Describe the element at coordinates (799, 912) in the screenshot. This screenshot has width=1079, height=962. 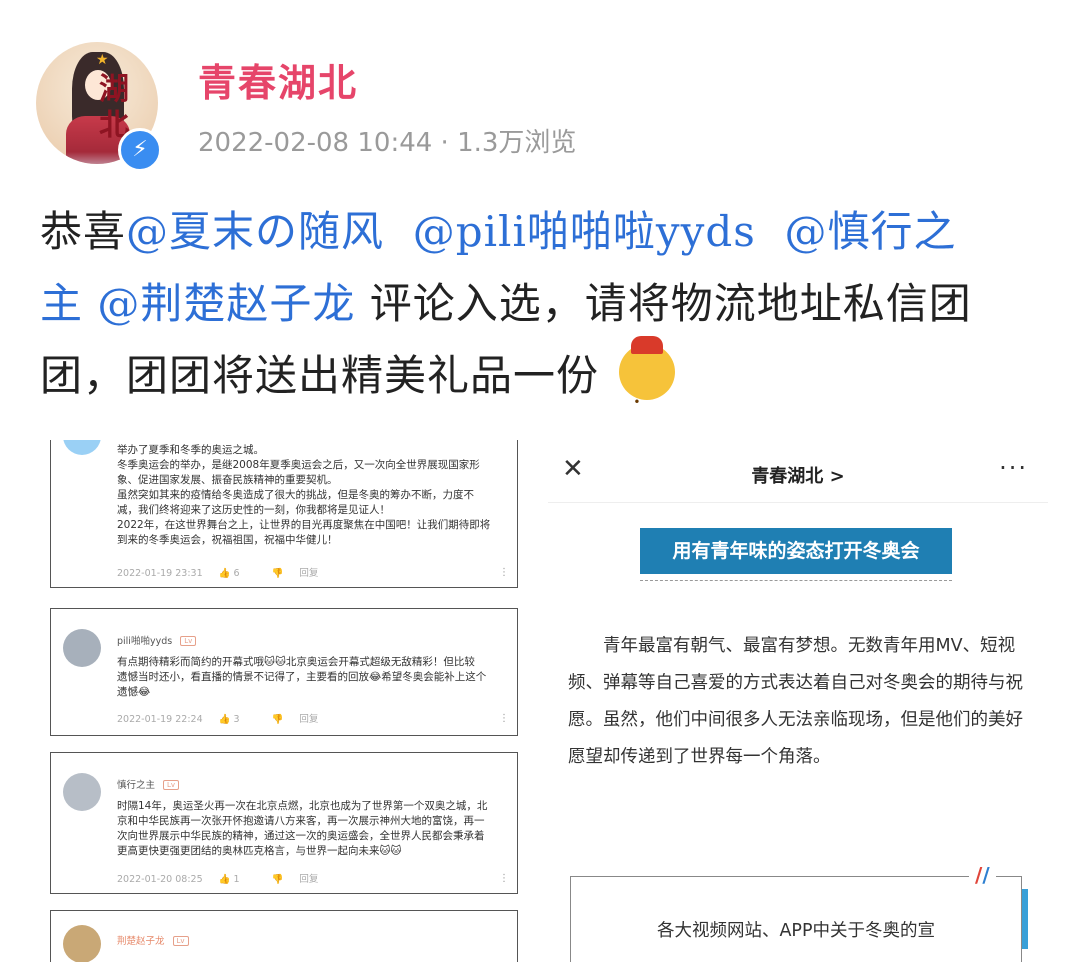
I see `article-quote-box: // 各大视频网站、APP中关于冬奥的宣` at that location.